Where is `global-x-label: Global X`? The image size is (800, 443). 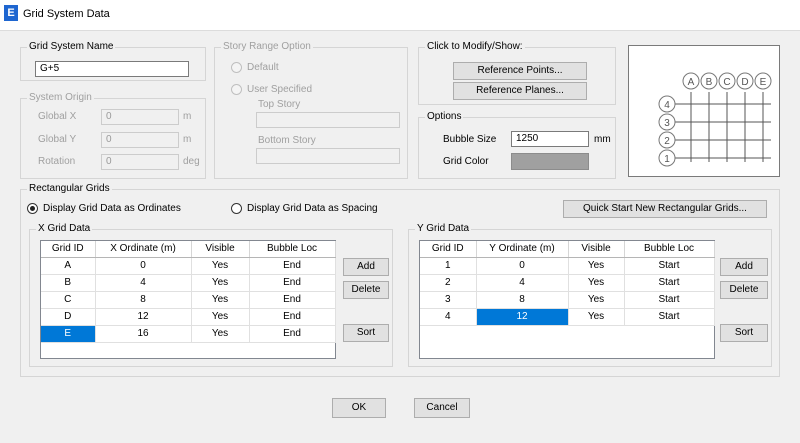 global-x-label: Global X is located at coordinates (57, 116).